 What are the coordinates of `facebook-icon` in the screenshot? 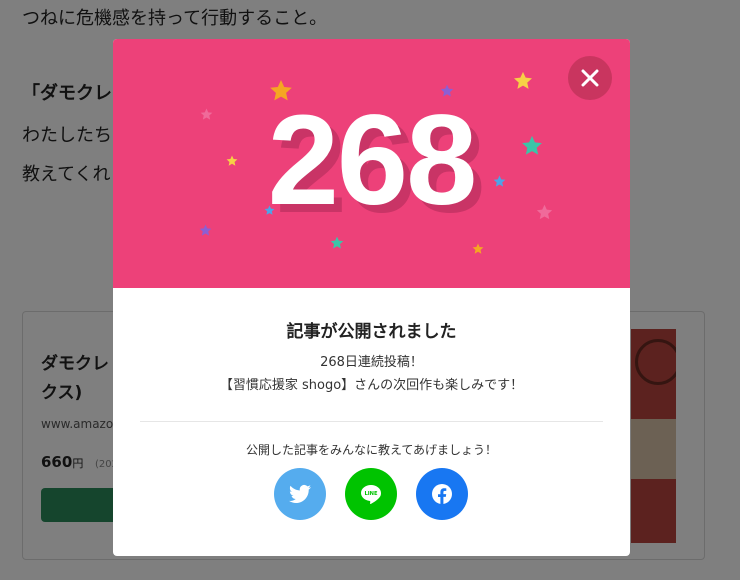 It's located at (442, 494).